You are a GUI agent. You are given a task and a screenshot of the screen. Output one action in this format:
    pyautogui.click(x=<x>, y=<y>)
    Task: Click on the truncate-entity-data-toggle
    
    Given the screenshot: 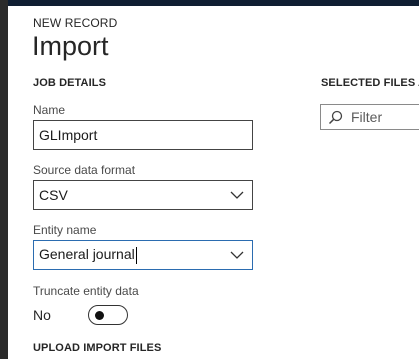 What is the action you would take?
    pyautogui.click(x=108, y=315)
    